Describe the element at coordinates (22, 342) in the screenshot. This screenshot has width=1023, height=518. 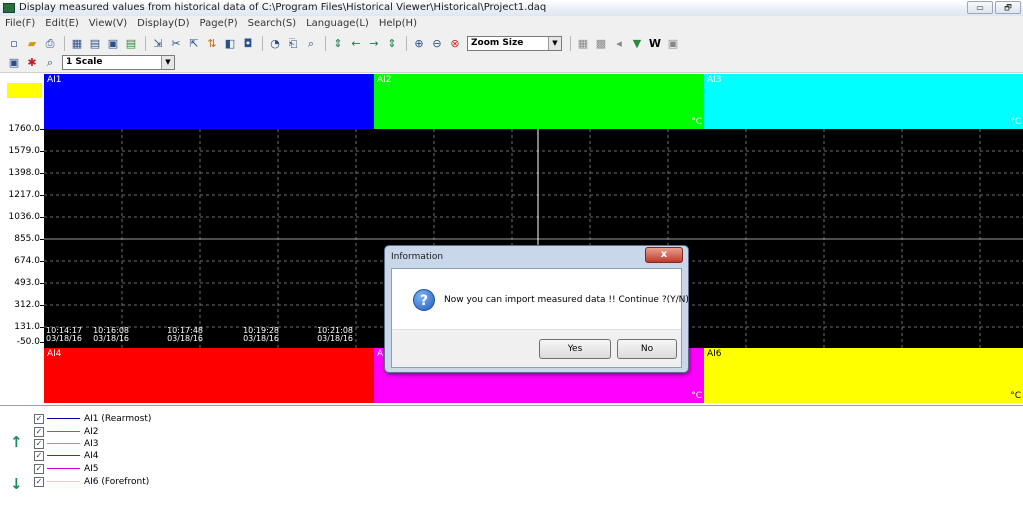
I see `y-tick-label: -50.0` at that location.